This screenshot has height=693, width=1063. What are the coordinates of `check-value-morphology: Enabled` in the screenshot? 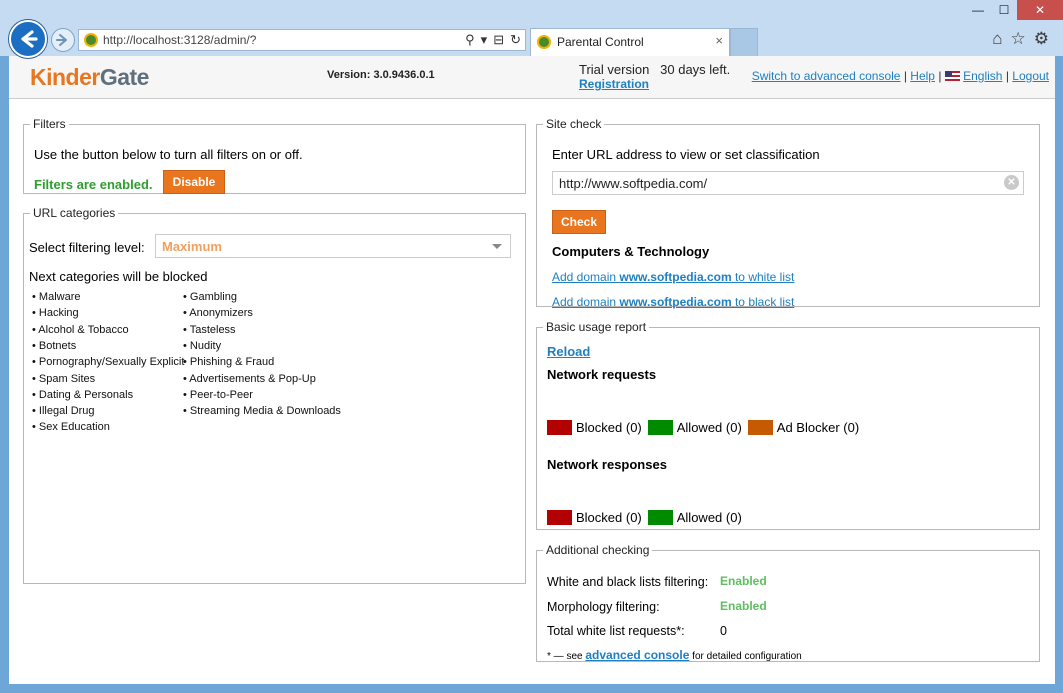 It's located at (743, 606).